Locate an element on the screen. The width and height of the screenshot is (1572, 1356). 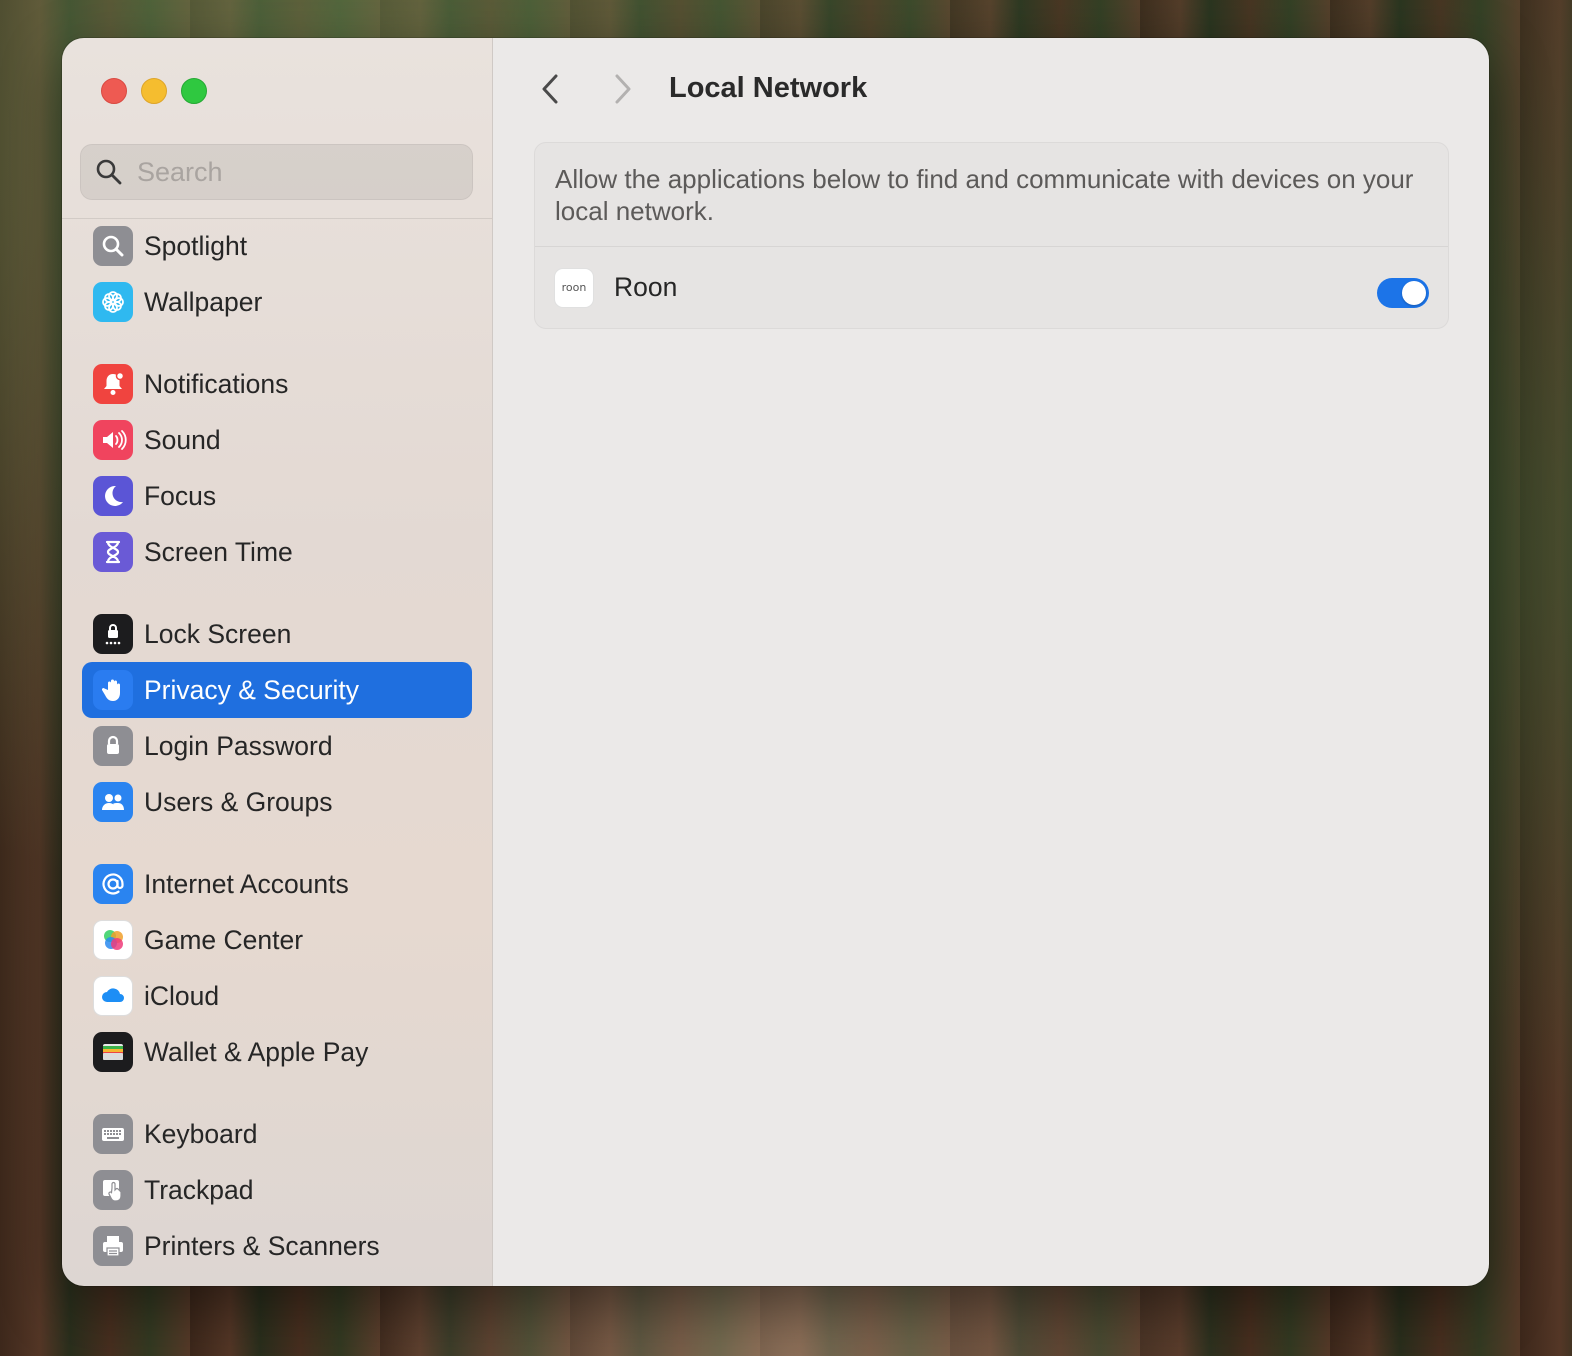
page-title: Local Network is located at coordinates (768, 88).